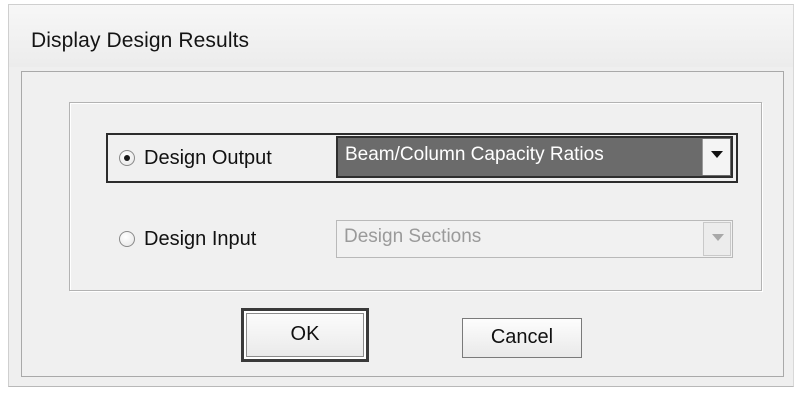 This screenshot has width=798, height=393. I want to click on design-input-dropdown-button, so click(717, 239).